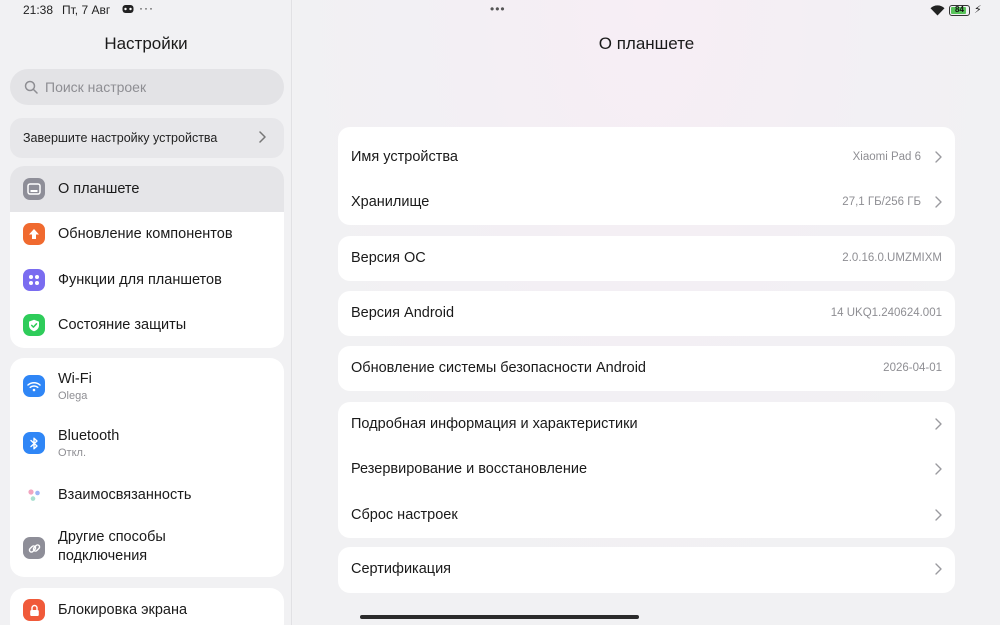  What do you see at coordinates (125, 495) in the screenshot?
I see `sidebar-item-label: Взаимосвязанность` at bounding box center [125, 495].